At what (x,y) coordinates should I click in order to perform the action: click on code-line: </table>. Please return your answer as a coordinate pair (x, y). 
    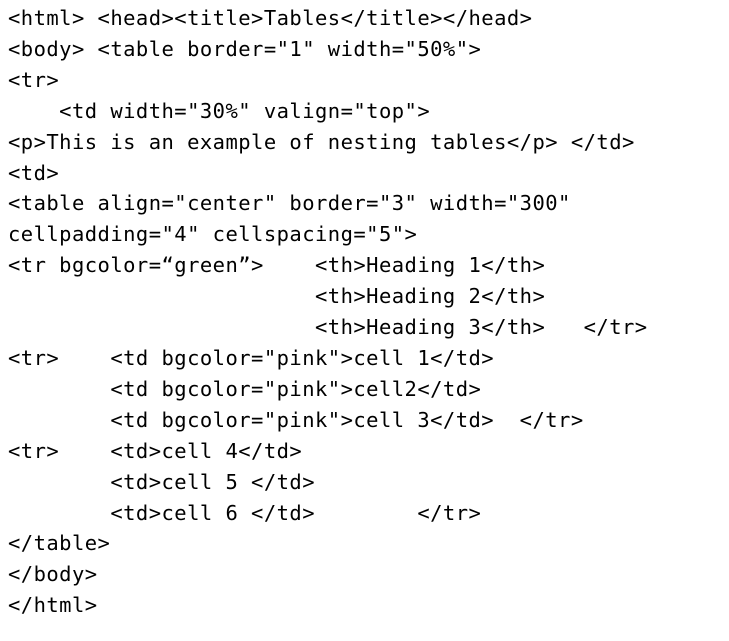
    Looking at the image, I should click on (59, 543).